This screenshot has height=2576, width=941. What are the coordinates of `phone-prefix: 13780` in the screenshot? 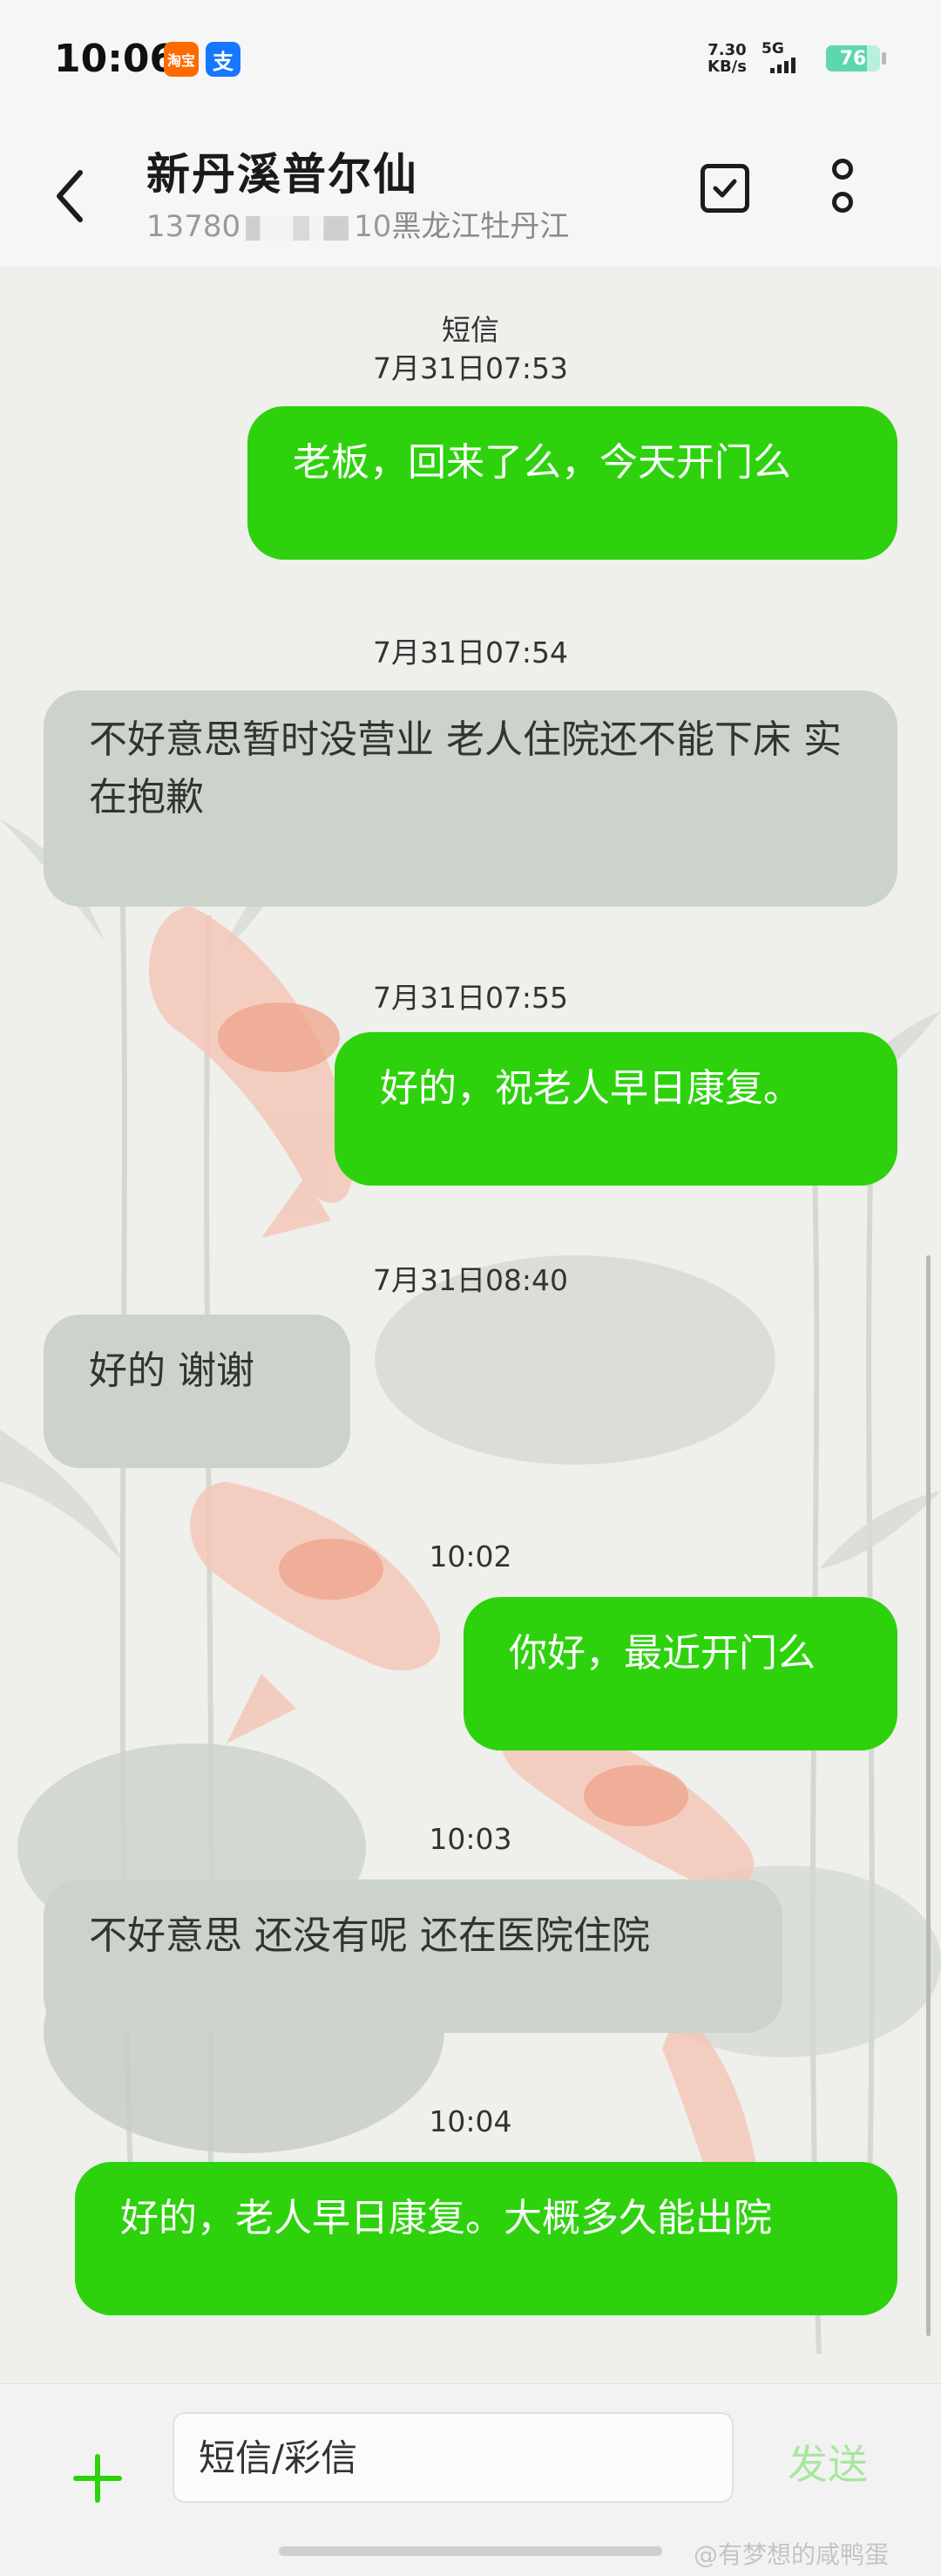 It's located at (193, 226).